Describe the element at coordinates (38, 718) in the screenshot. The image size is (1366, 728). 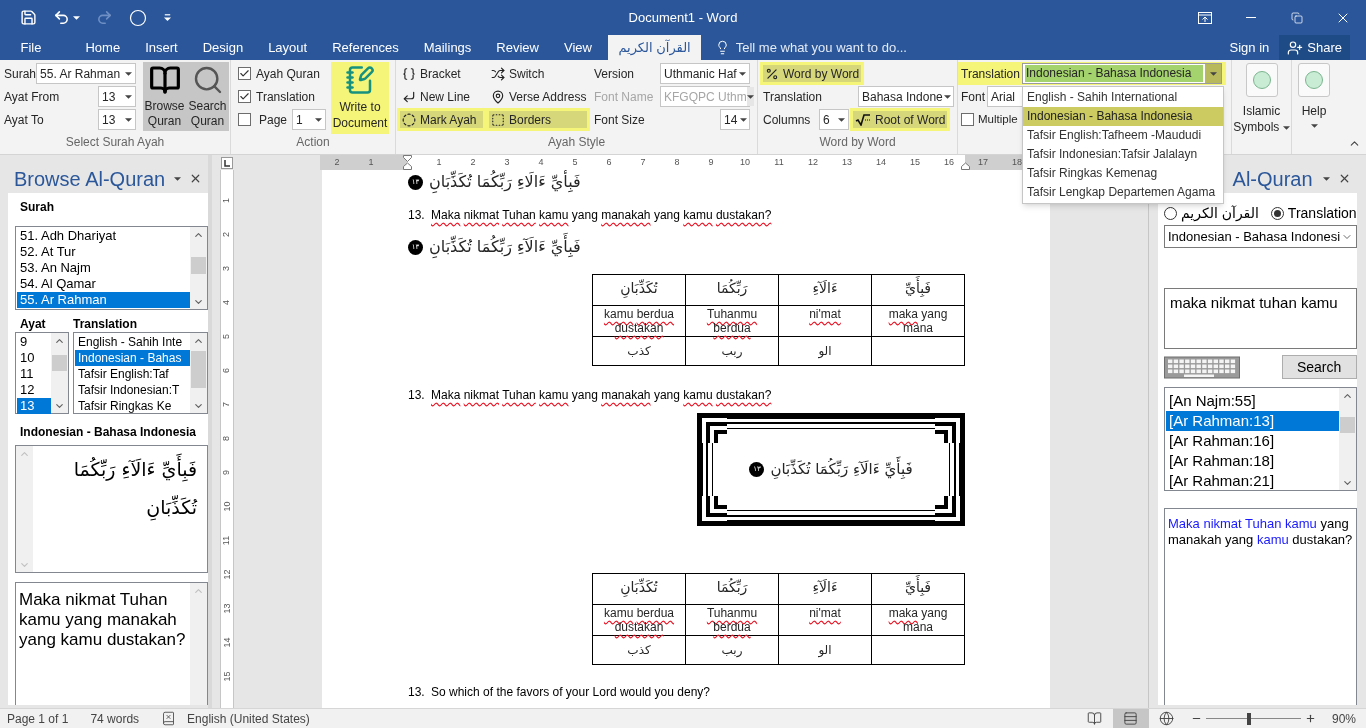
I see `page-count: Page 1 of 1` at that location.